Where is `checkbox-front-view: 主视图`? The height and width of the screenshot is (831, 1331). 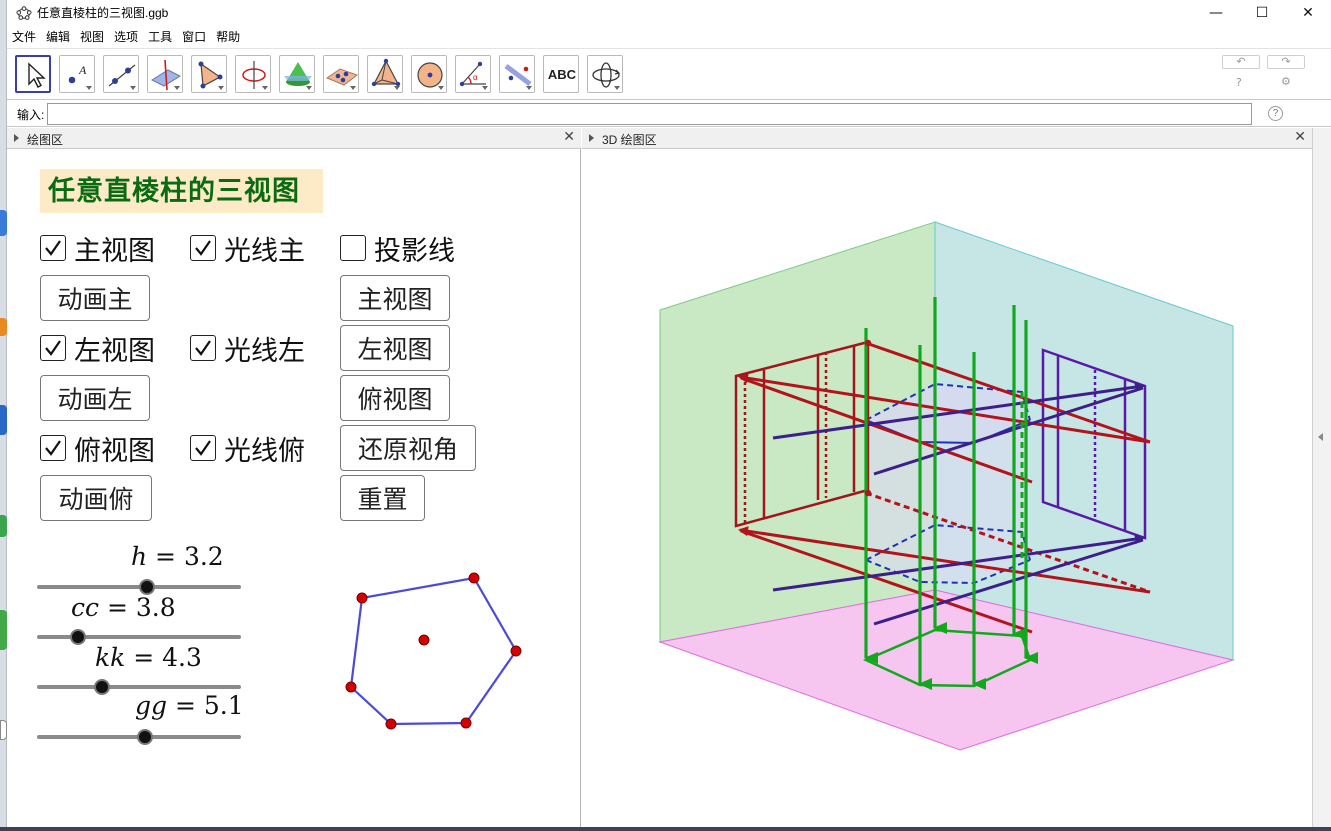 checkbox-front-view: 主视图 is located at coordinates (97, 249).